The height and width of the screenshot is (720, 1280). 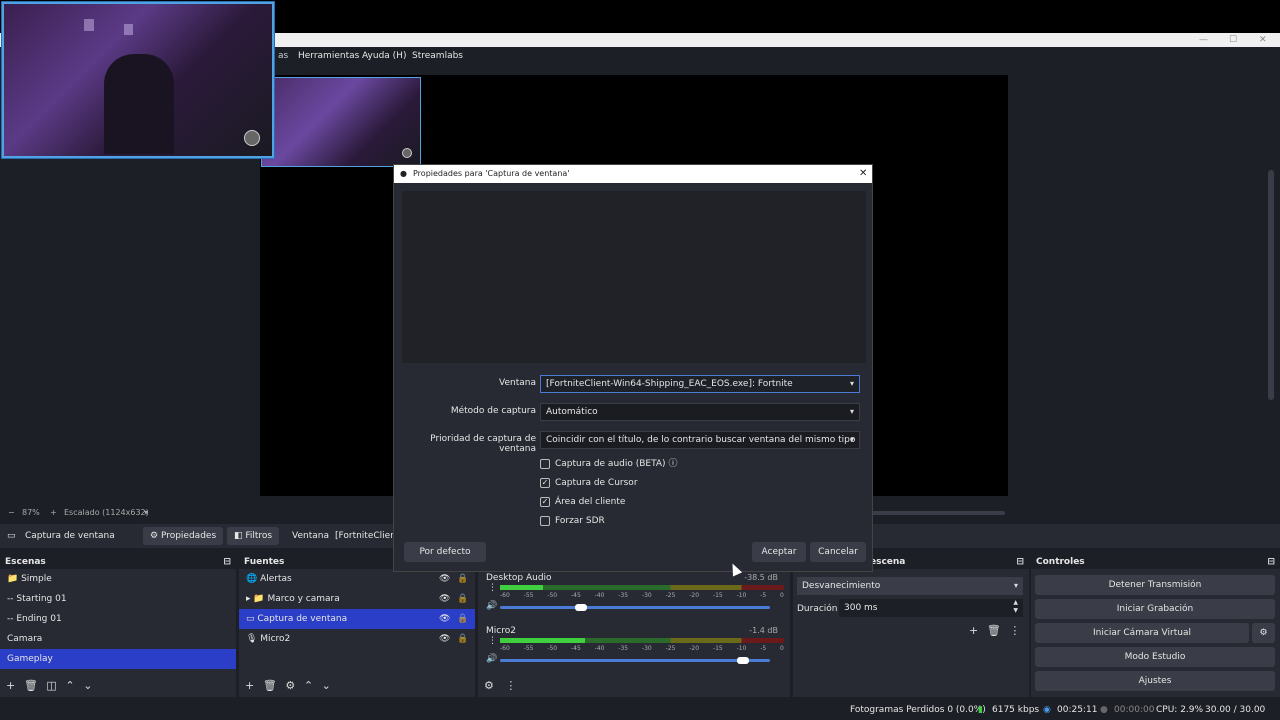 I want to click on settings-button: Ajustes, so click(x=1155, y=681).